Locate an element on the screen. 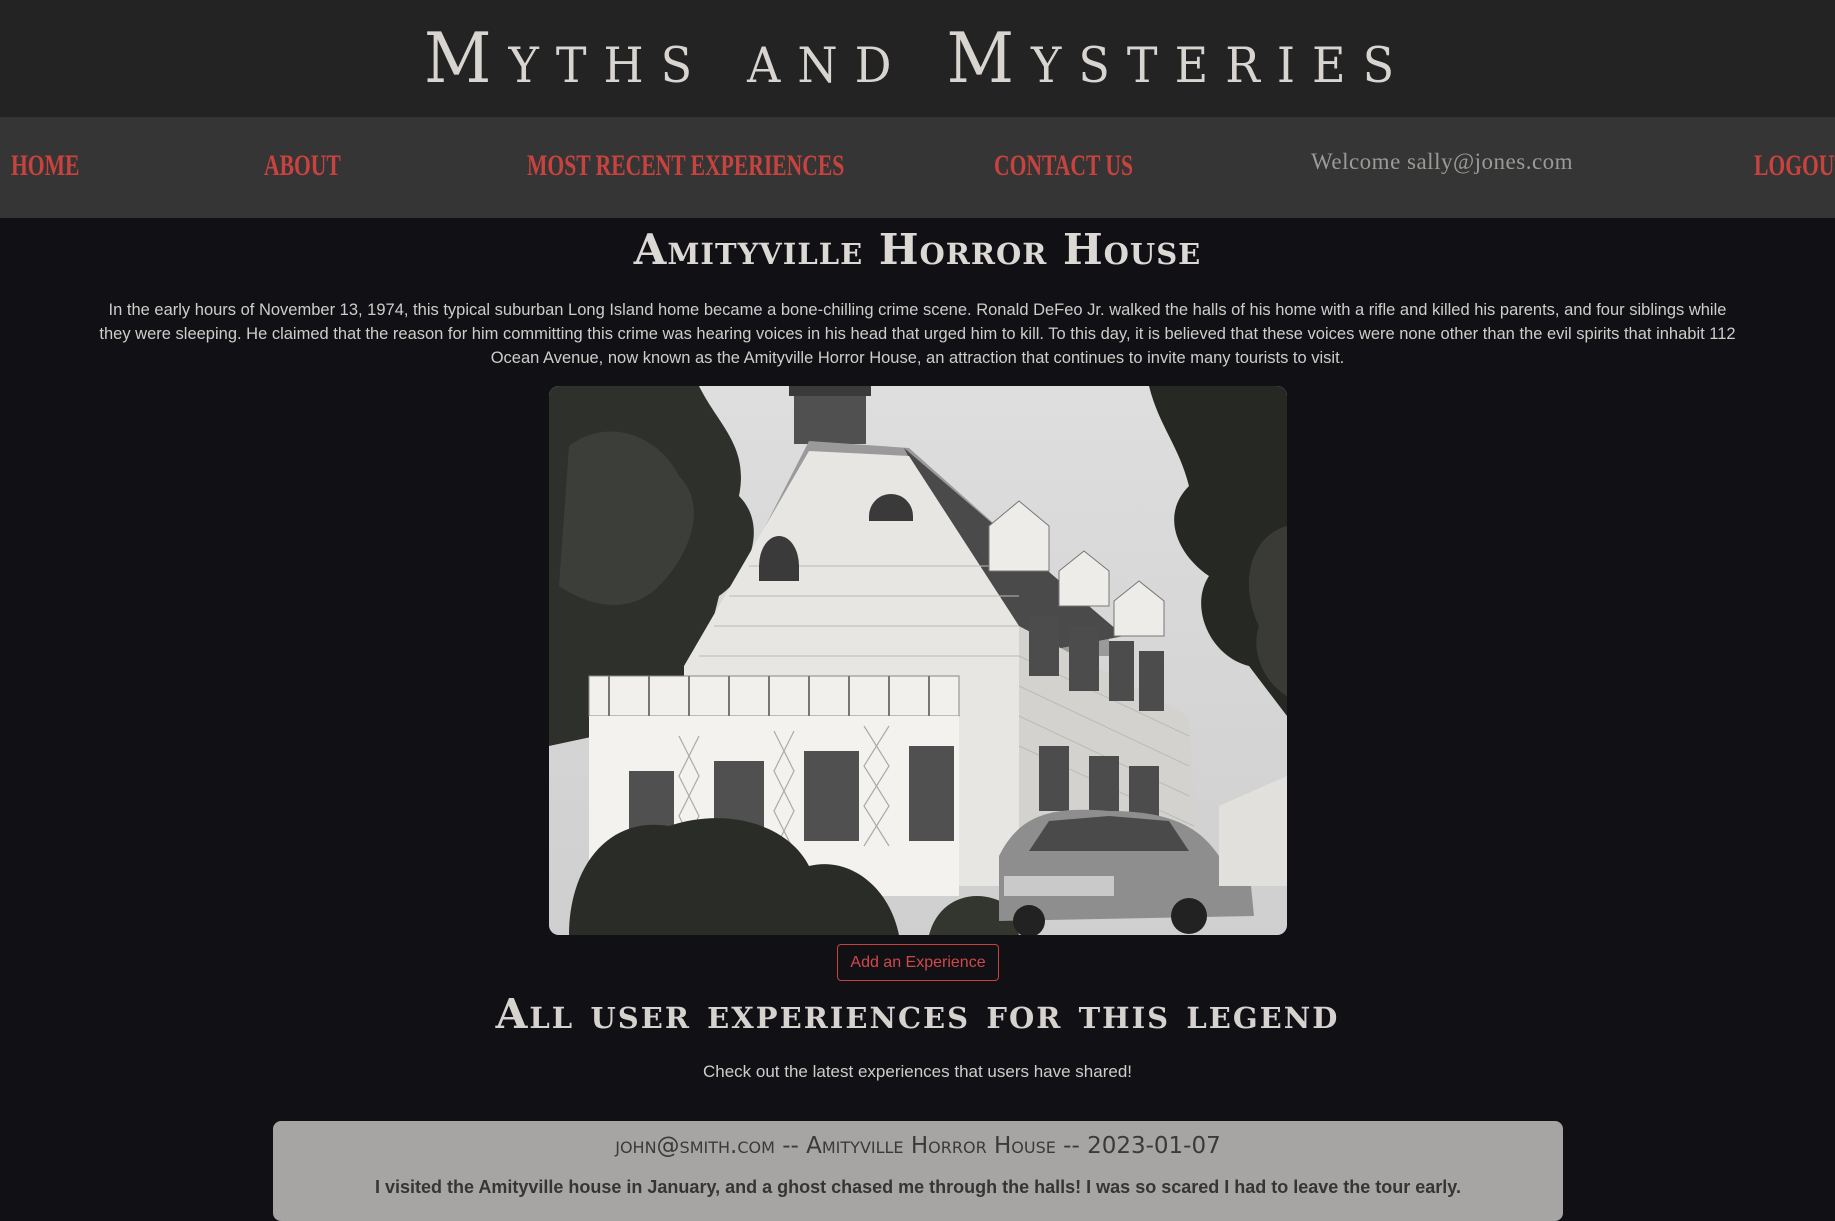  add-experience-button: Add an Experience is located at coordinates (918, 962).